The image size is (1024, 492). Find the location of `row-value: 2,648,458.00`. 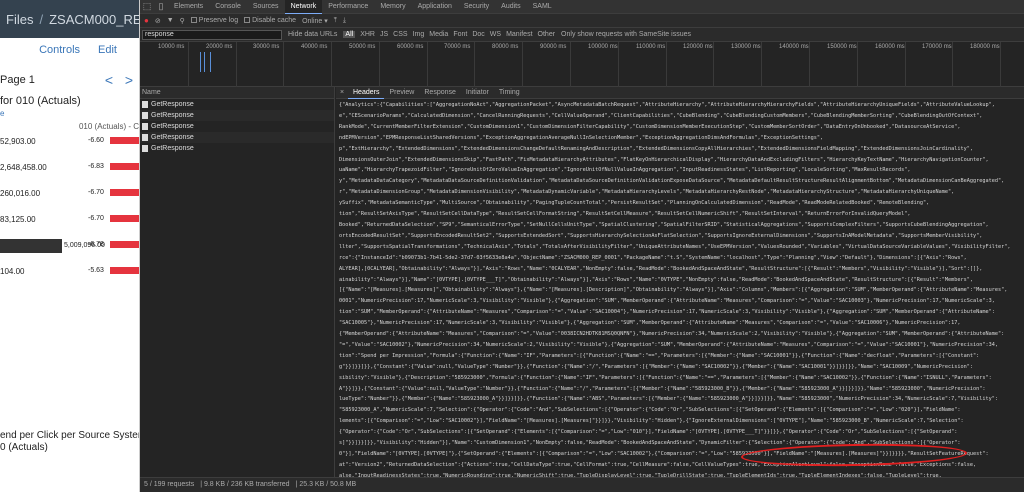

row-value: 2,648,458.00 is located at coordinates (23, 167).